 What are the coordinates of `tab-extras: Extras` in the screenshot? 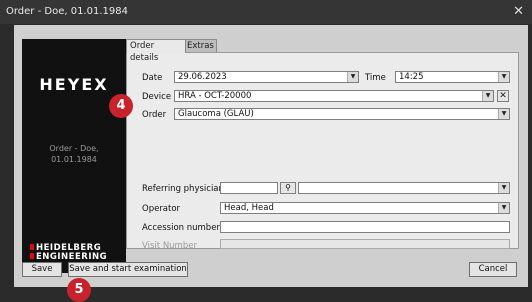 It's located at (200, 45).